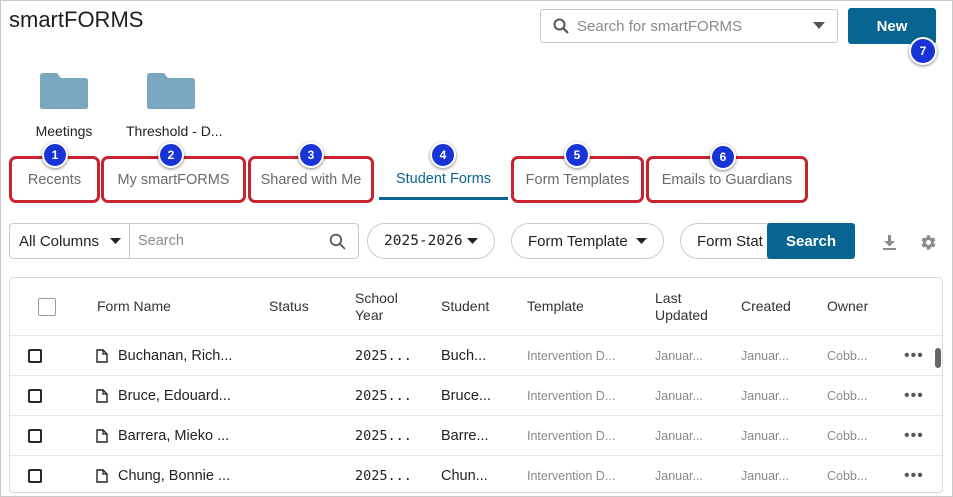 The height and width of the screenshot is (497, 953). Describe the element at coordinates (161, 241) in the screenshot. I see `table-search-placeholder: Search` at that location.